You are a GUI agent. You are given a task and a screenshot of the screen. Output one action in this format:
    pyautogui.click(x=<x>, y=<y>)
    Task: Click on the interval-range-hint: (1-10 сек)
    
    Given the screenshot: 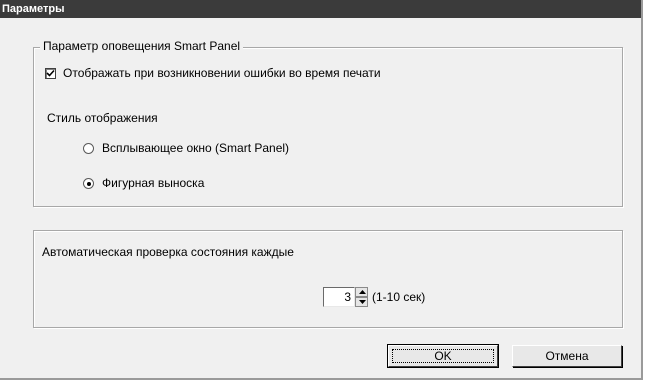 What is the action you would take?
    pyautogui.click(x=399, y=297)
    